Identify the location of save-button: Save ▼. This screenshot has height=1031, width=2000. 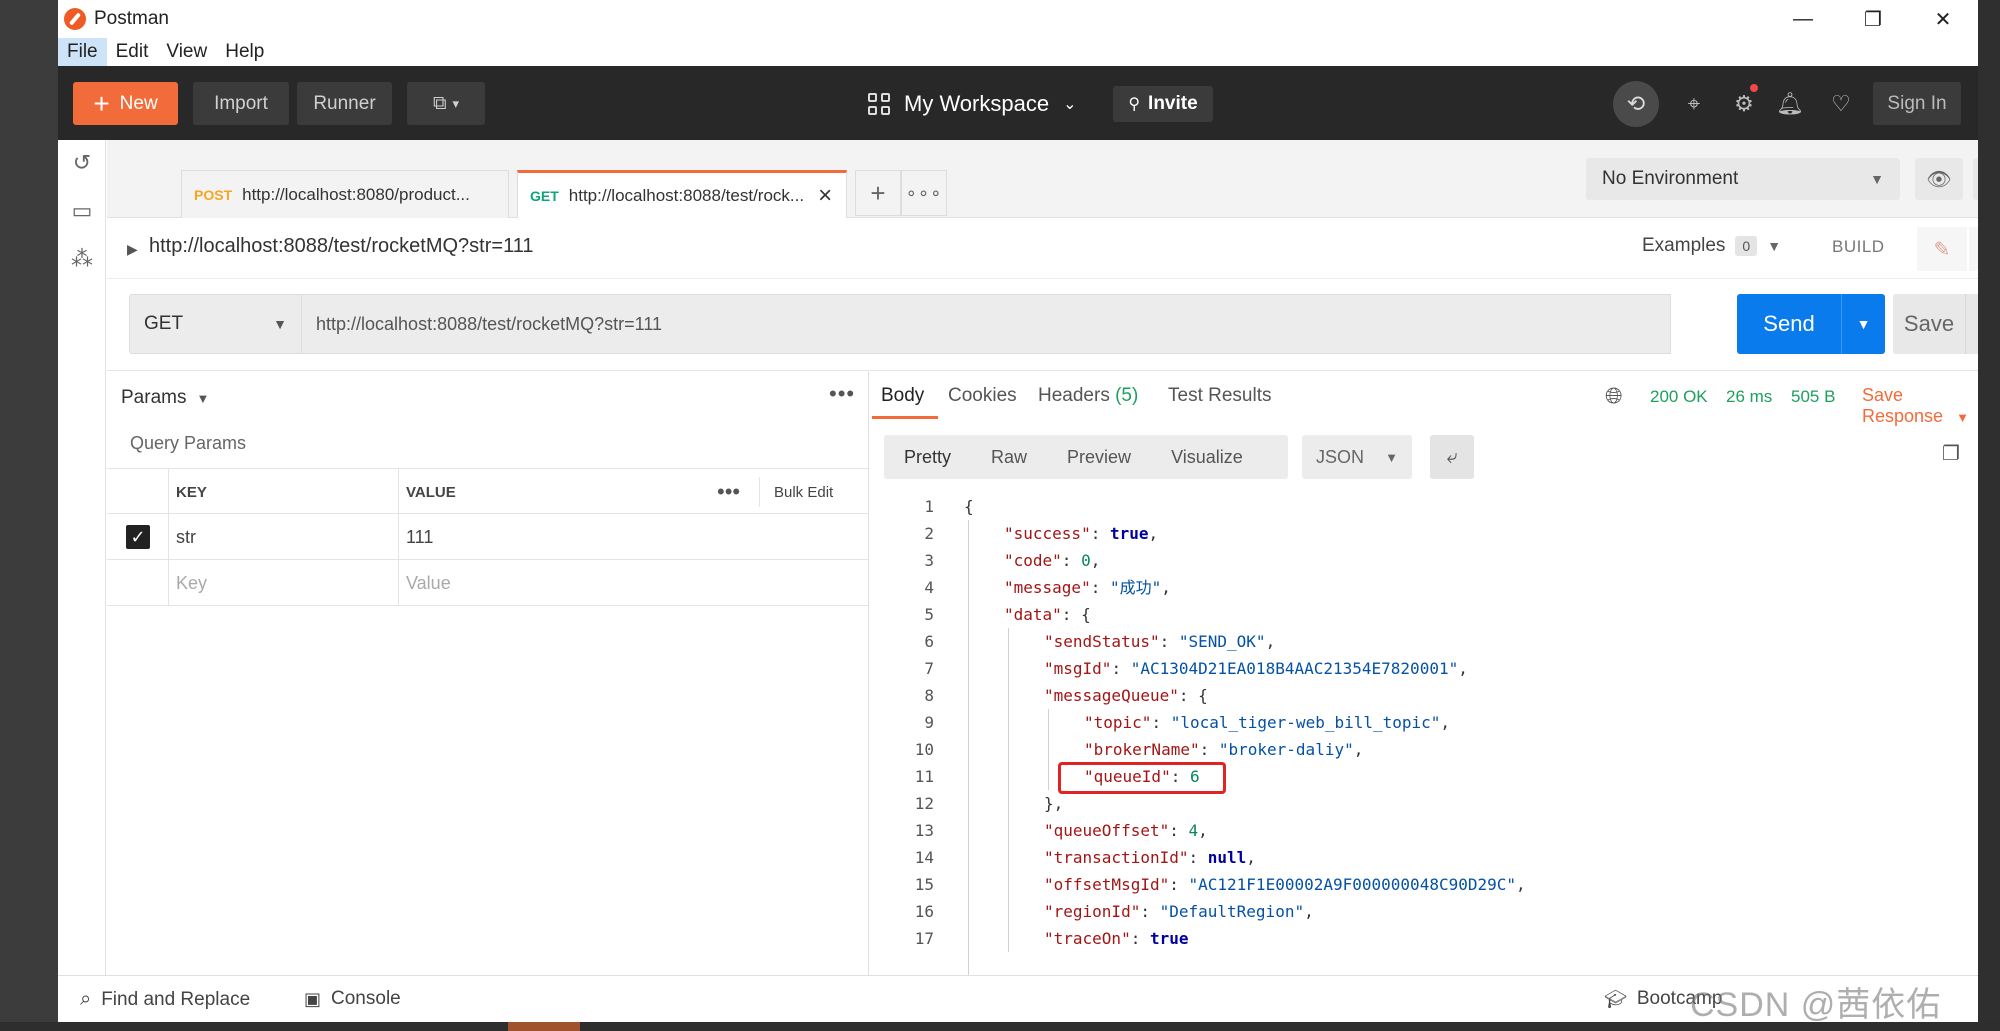
(1935, 324).